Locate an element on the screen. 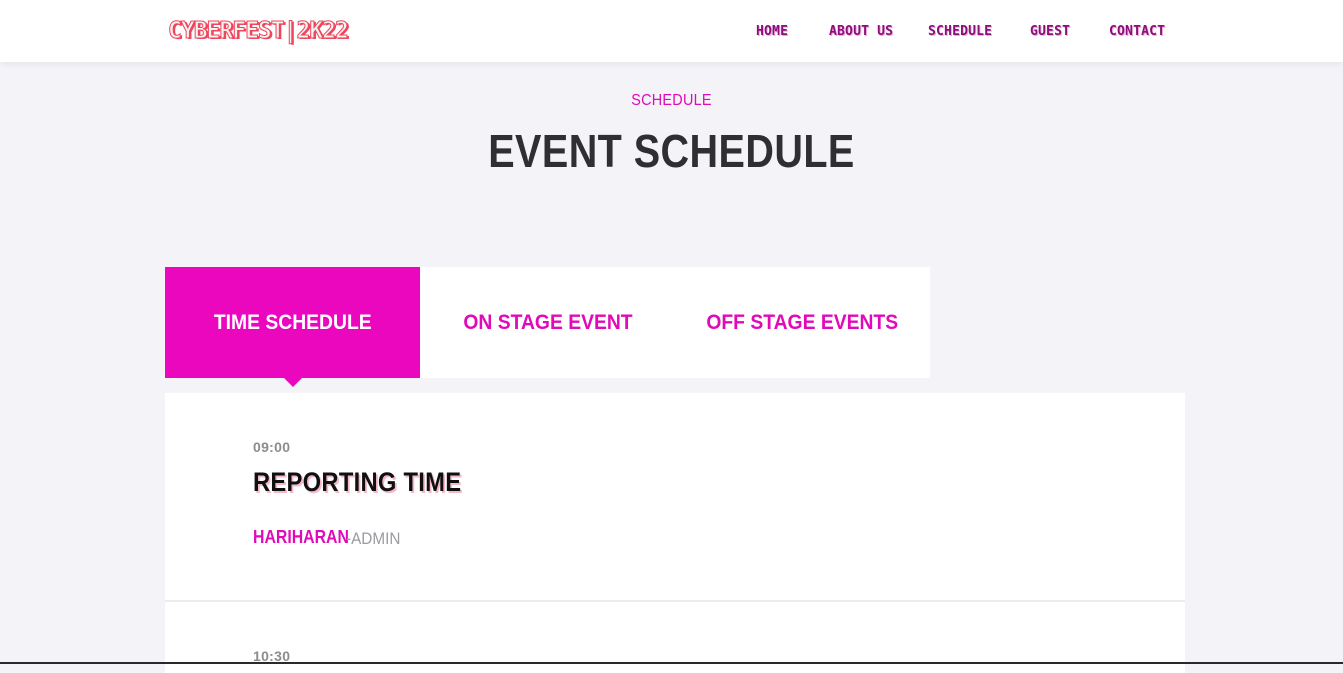  tab-time-schedule-label: TIME SCHEDULE is located at coordinates (292, 322).